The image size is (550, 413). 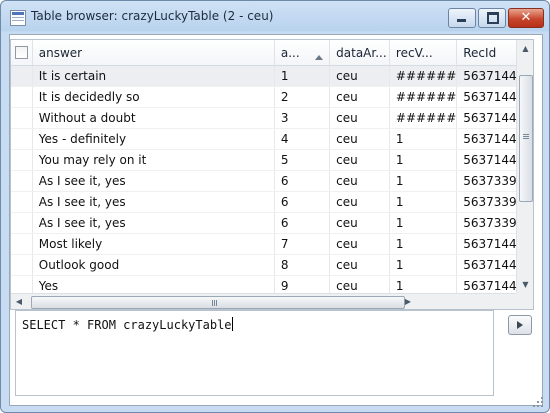 What do you see at coordinates (526, 138) in the screenshot?
I see `vertical-scroll-thumb` at bounding box center [526, 138].